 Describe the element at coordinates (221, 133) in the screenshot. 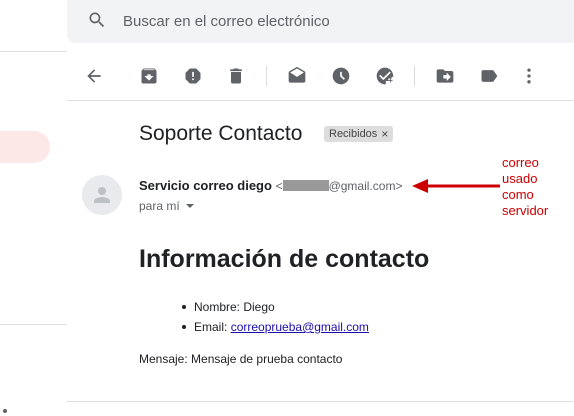

I see `email-subject: Soporte Contacto` at that location.